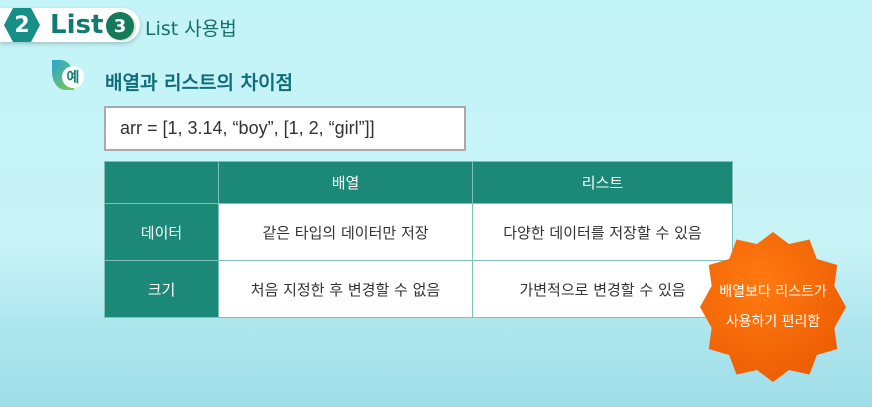  What do you see at coordinates (191, 29) in the screenshot?
I see `section-title: List 사용법` at bounding box center [191, 29].